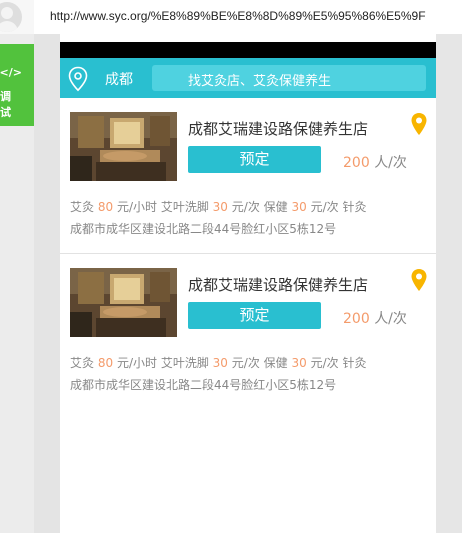  I want to click on right-gutter, so click(449, 283).